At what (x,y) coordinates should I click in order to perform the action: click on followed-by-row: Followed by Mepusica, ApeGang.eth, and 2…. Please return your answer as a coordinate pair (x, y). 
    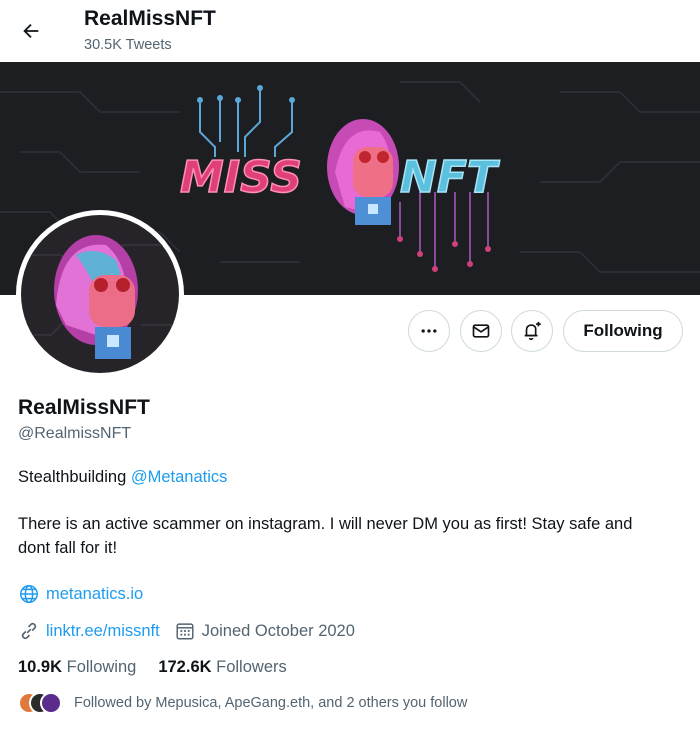
    Looking at the image, I should click on (242, 703).